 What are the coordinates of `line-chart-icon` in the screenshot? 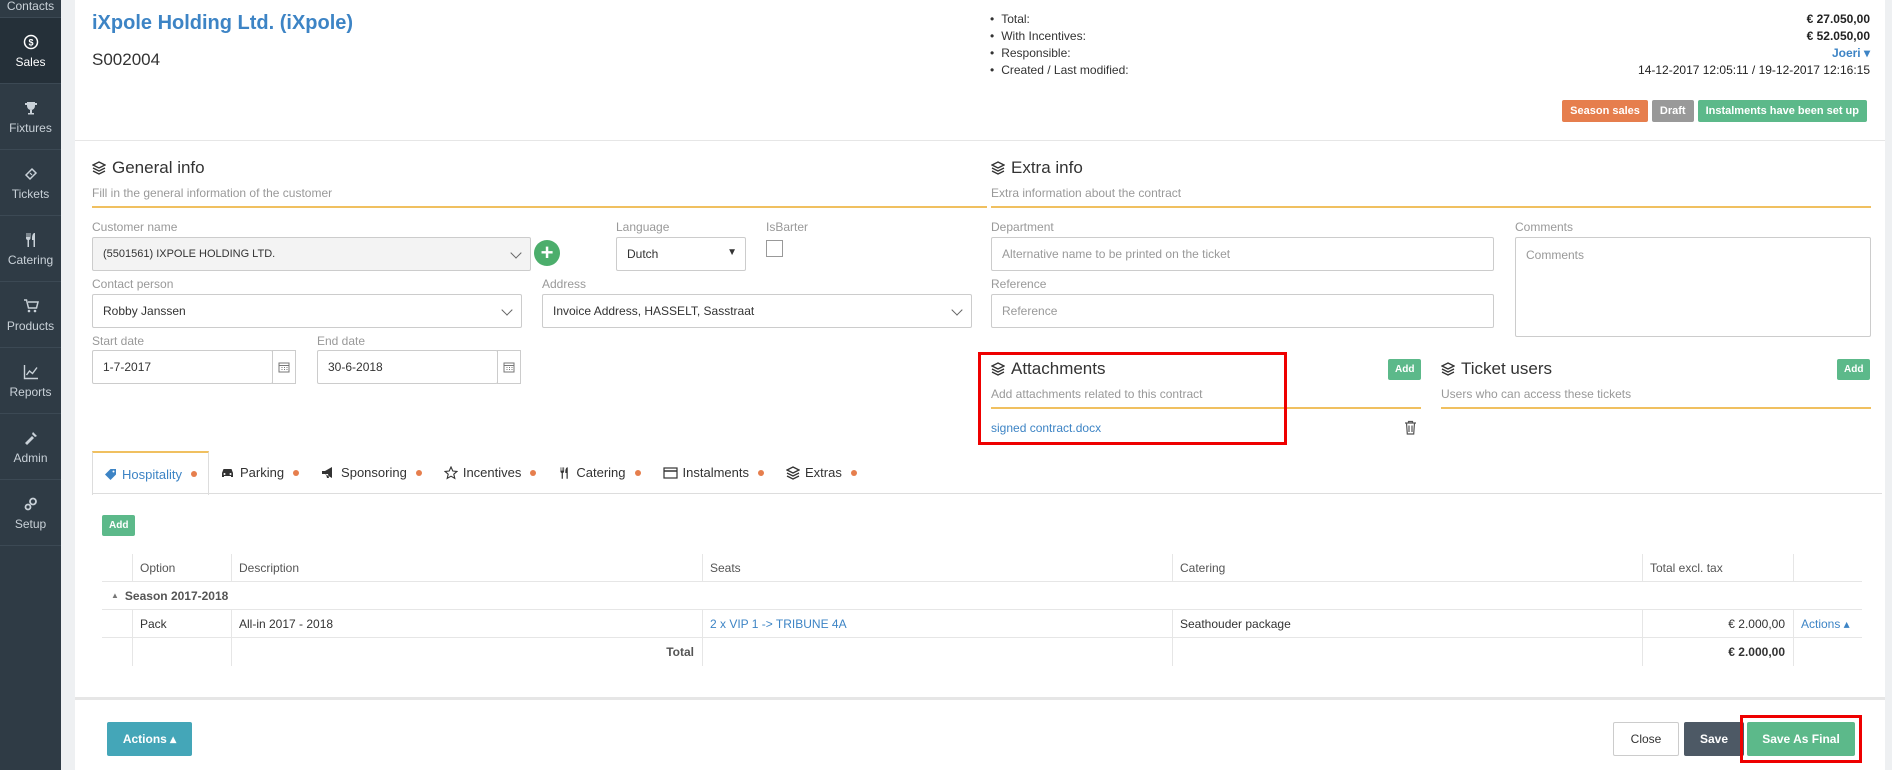 It's located at (31, 372).